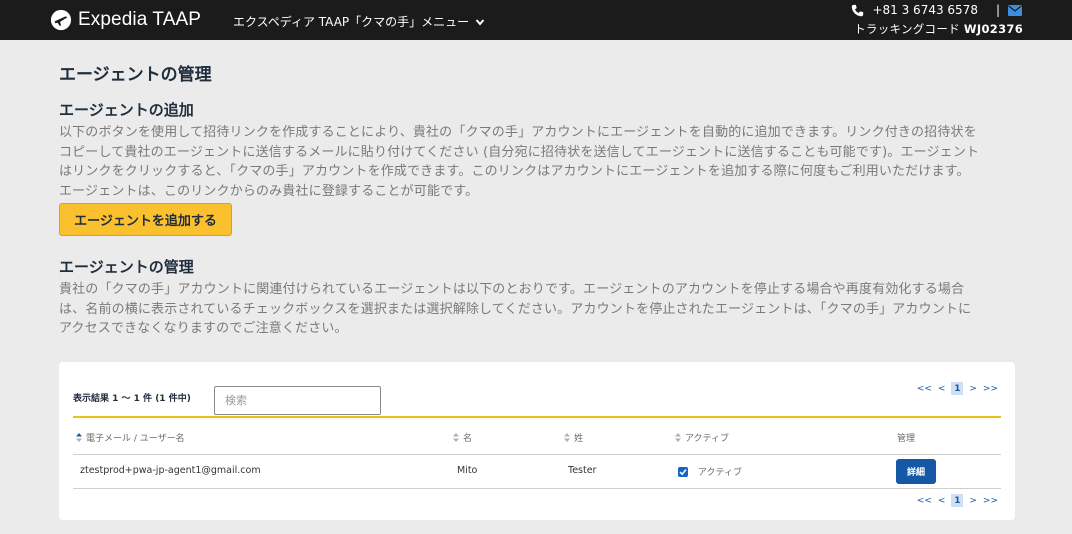 This screenshot has width=1072, height=534. Describe the element at coordinates (135, 439) in the screenshot. I see `column-label: 電子メール / ユーザー名` at that location.